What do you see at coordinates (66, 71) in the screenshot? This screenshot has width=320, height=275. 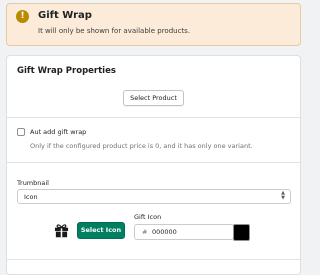 I see `card-title: Gift Wrap Properties` at bounding box center [66, 71].